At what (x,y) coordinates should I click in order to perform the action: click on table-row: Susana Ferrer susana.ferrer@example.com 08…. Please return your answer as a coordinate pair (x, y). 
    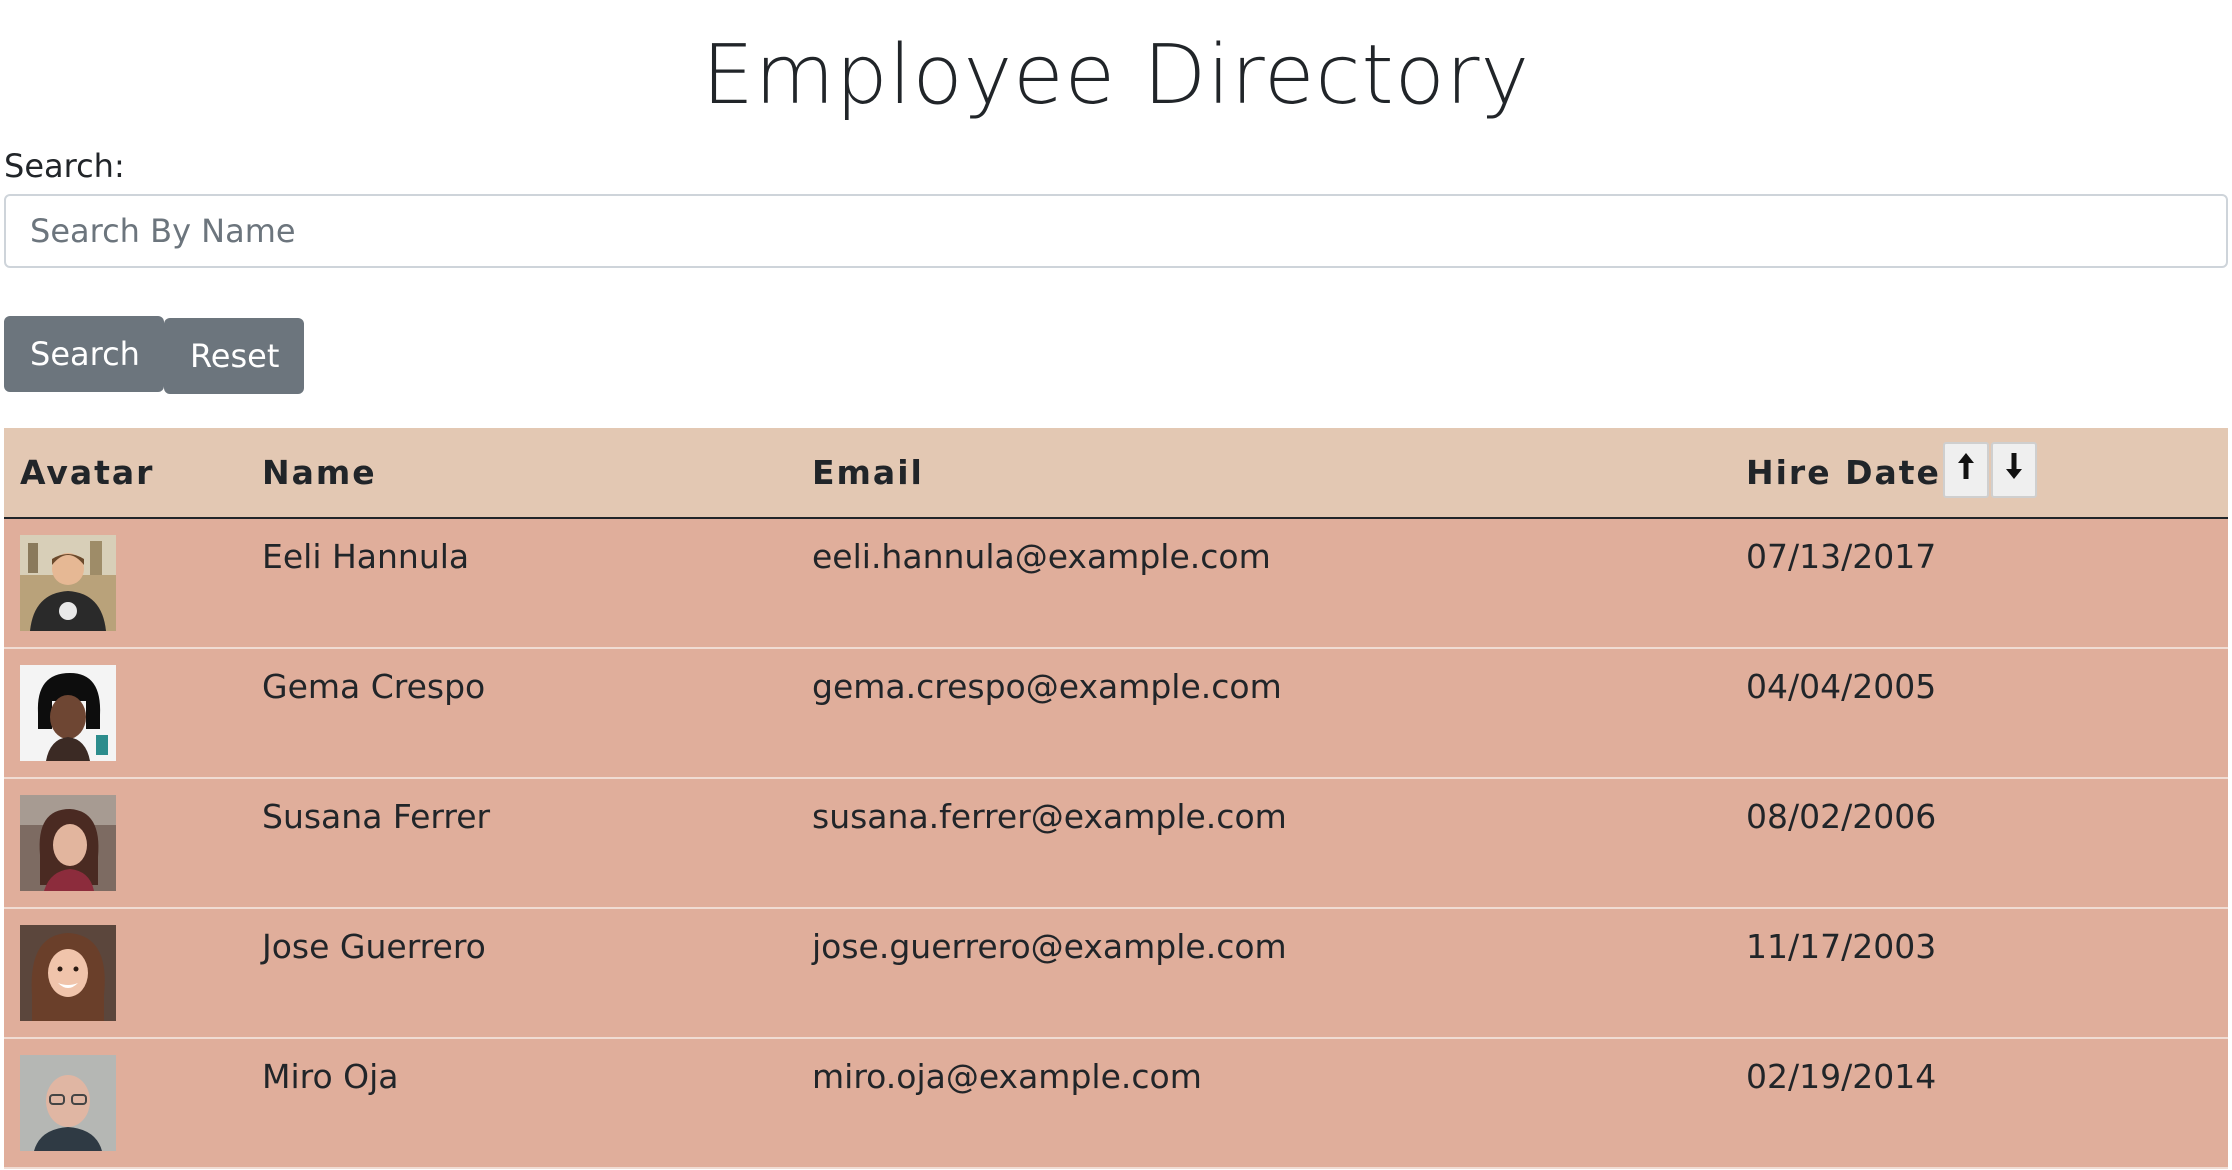
    Looking at the image, I should click on (1116, 842).